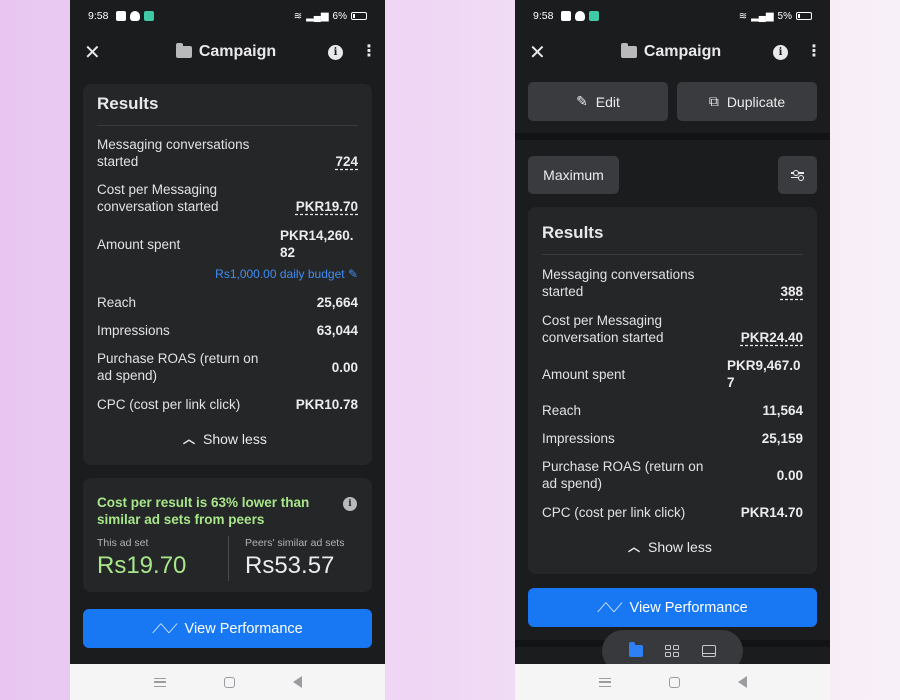 The height and width of the screenshot is (700, 900). Describe the element at coordinates (756, 101) in the screenshot. I see `duplicate-label: Duplicate` at that location.